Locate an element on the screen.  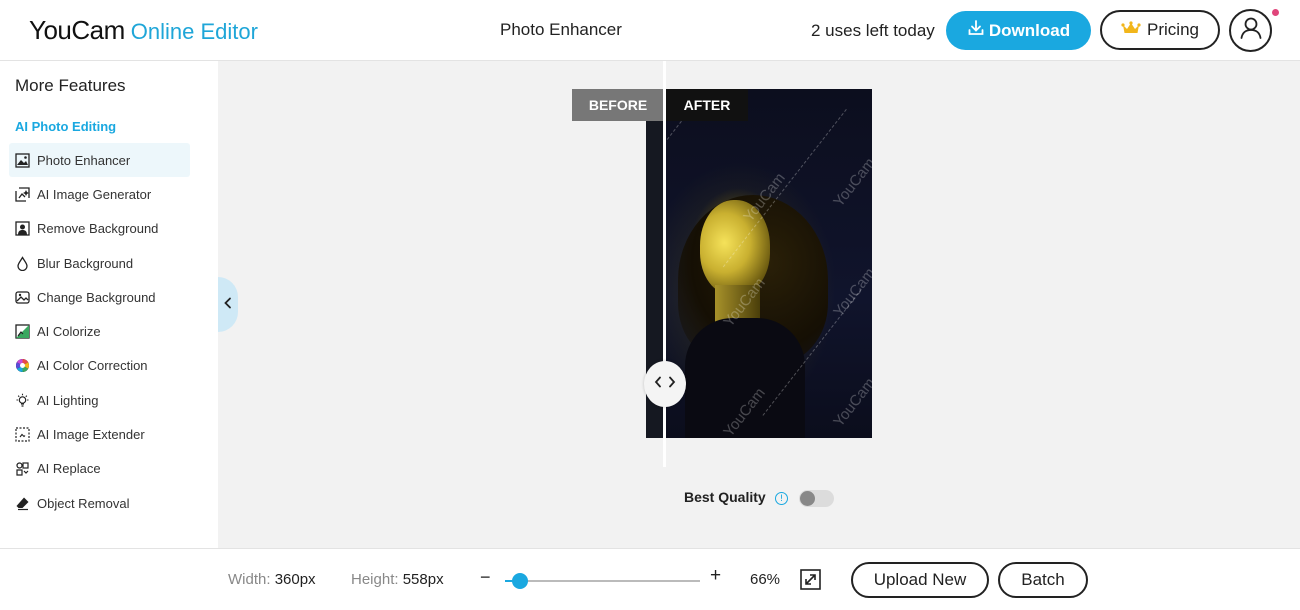
pricing-button: Pricing is located at coordinates (1160, 30).